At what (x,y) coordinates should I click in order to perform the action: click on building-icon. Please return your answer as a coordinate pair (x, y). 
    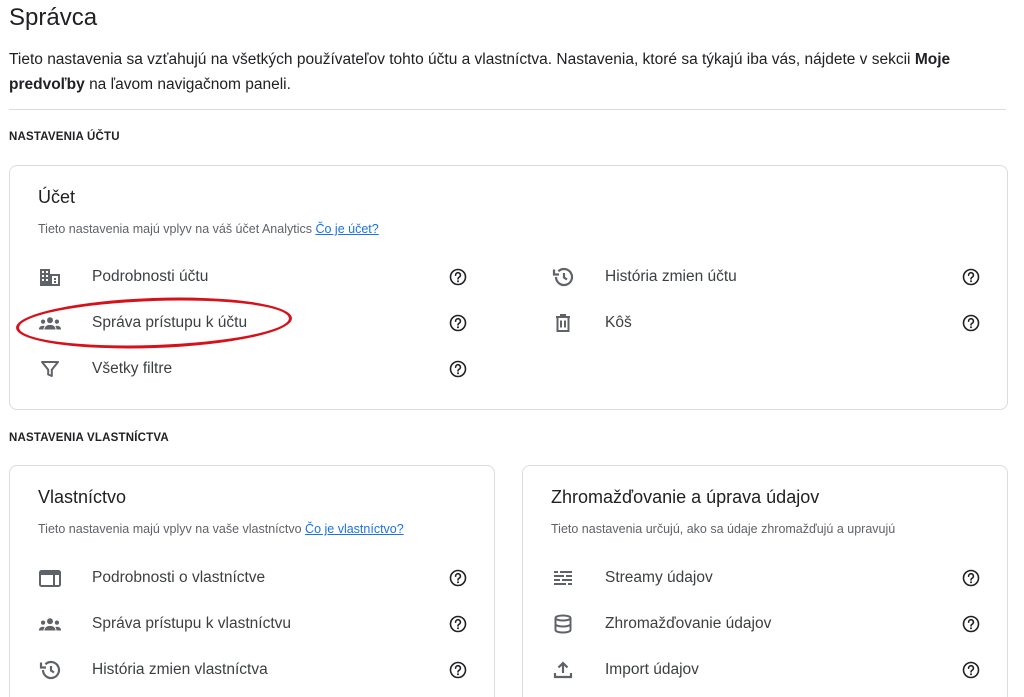
    Looking at the image, I should click on (50, 277).